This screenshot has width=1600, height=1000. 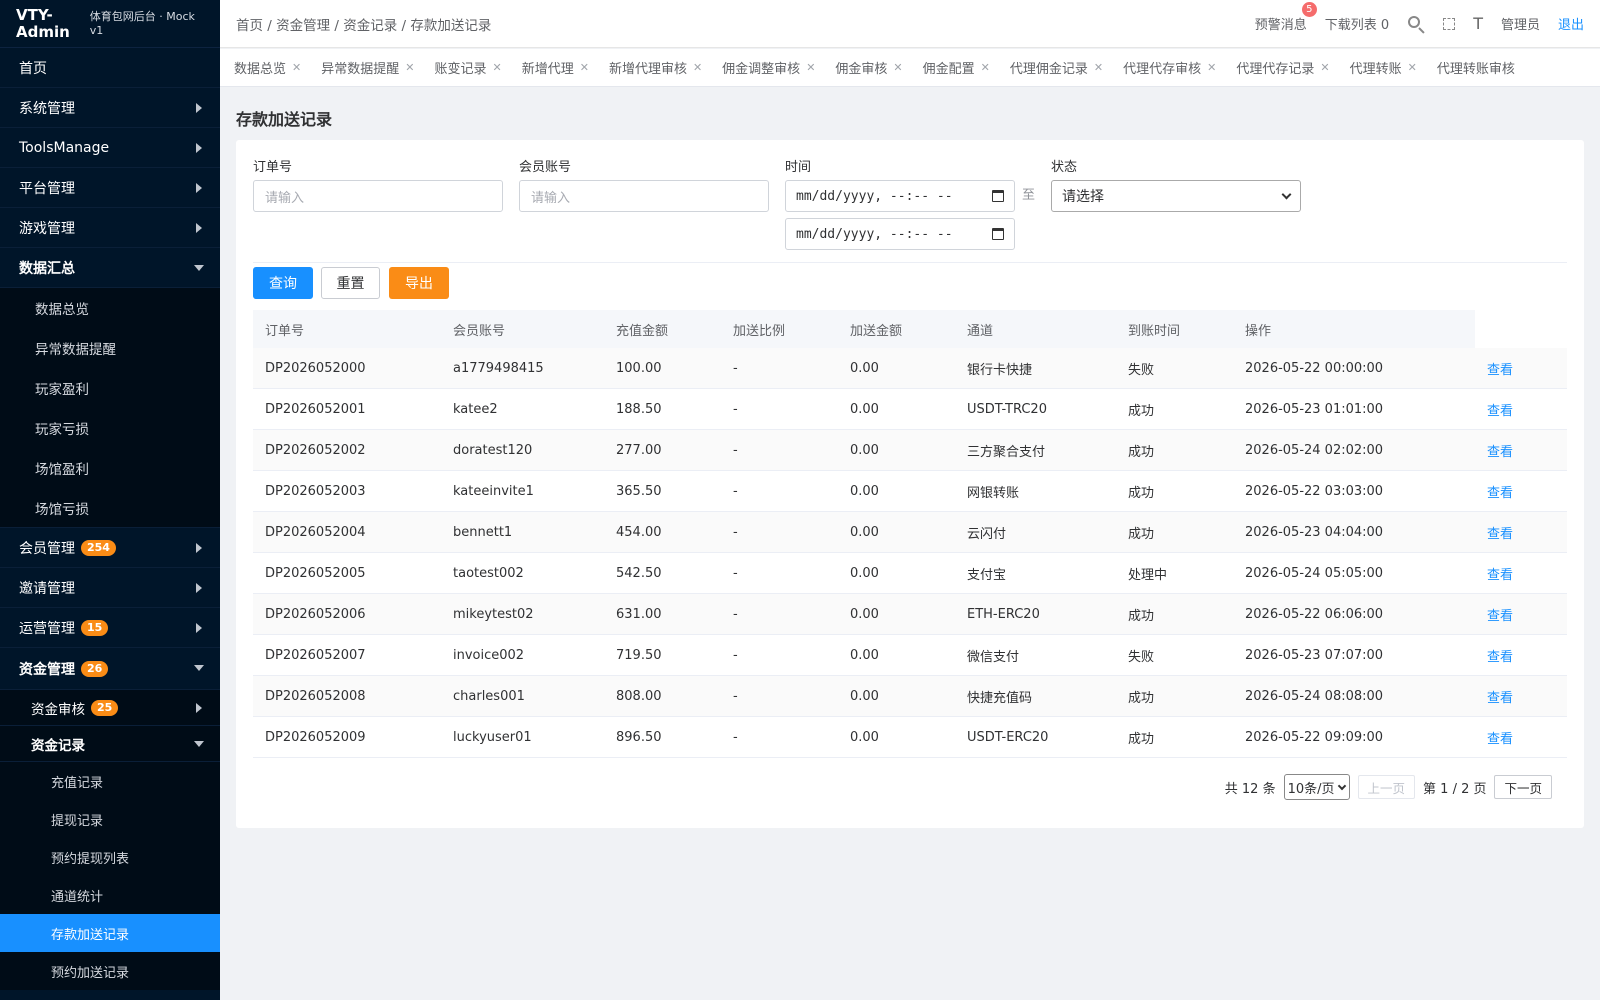 I want to click on logo-subtitle: 体育包网后台 · Mock v1, so click(x=142, y=23).